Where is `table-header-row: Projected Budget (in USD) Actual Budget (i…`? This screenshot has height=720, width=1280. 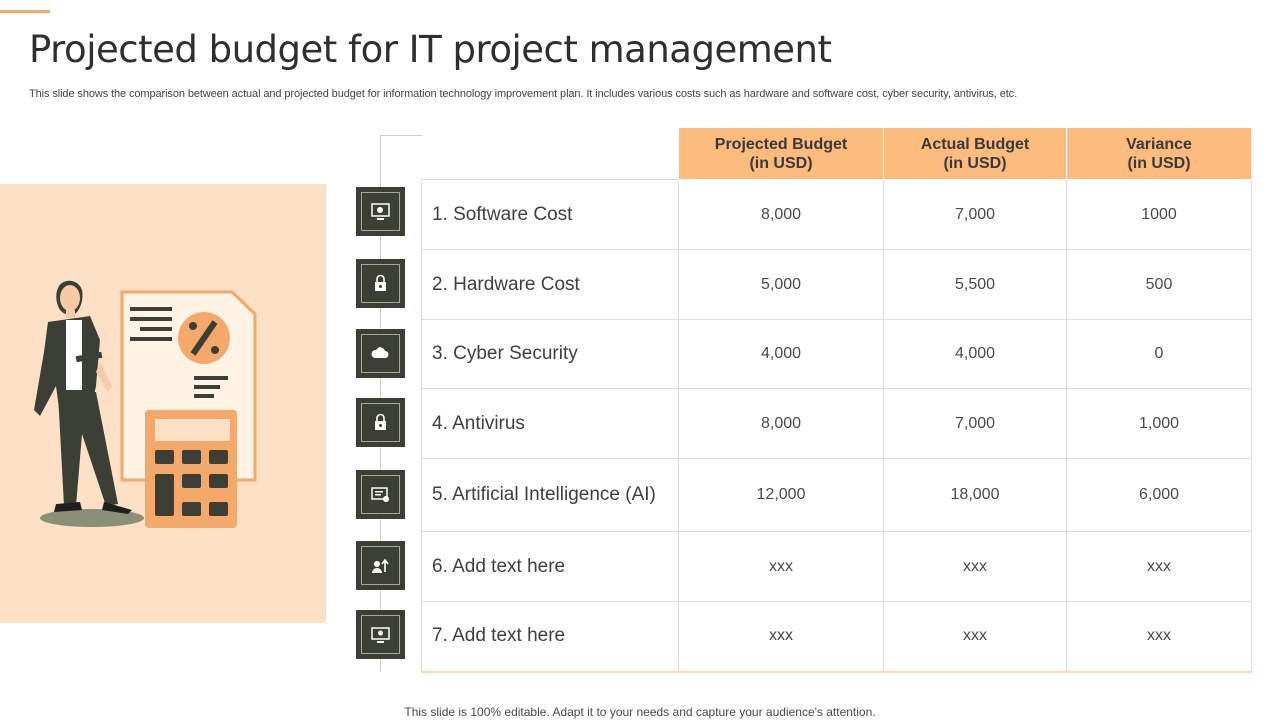
table-header-row: Projected Budget (in USD) Actual Budget (i… is located at coordinates (836, 153).